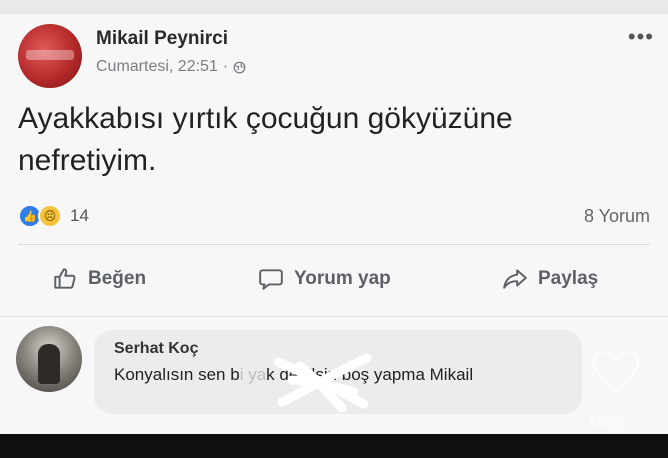  I want to click on like-label: Beğen, so click(117, 278).